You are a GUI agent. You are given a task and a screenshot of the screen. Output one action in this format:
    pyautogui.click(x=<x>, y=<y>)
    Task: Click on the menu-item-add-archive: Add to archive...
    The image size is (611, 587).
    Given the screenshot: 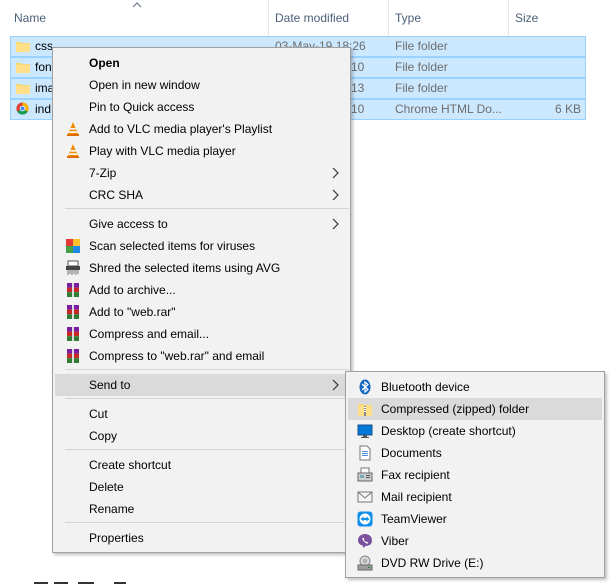 What is the action you would take?
    pyautogui.click(x=201, y=290)
    